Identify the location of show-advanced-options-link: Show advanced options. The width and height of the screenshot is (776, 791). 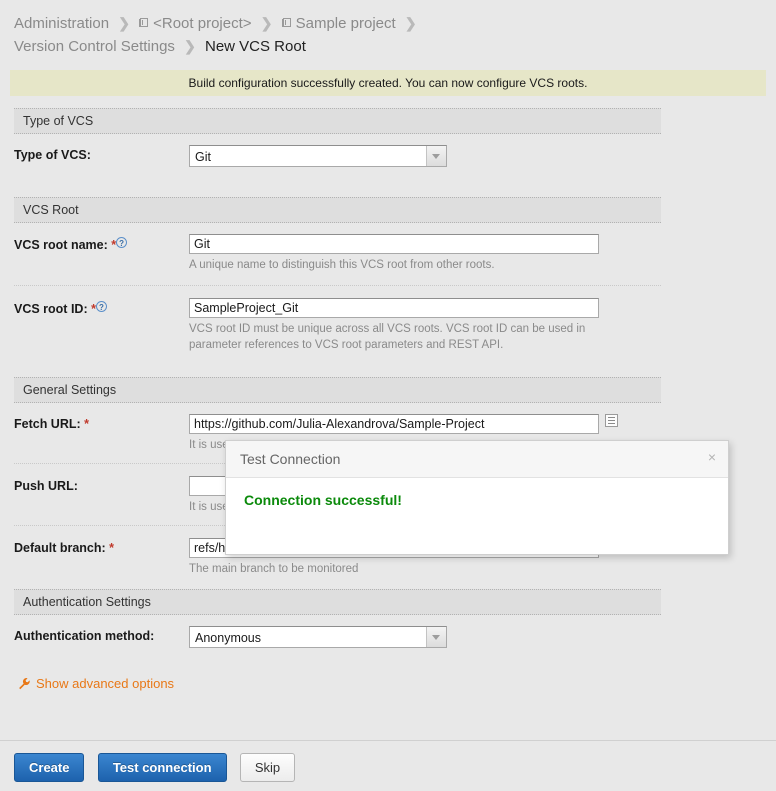
(96, 683).